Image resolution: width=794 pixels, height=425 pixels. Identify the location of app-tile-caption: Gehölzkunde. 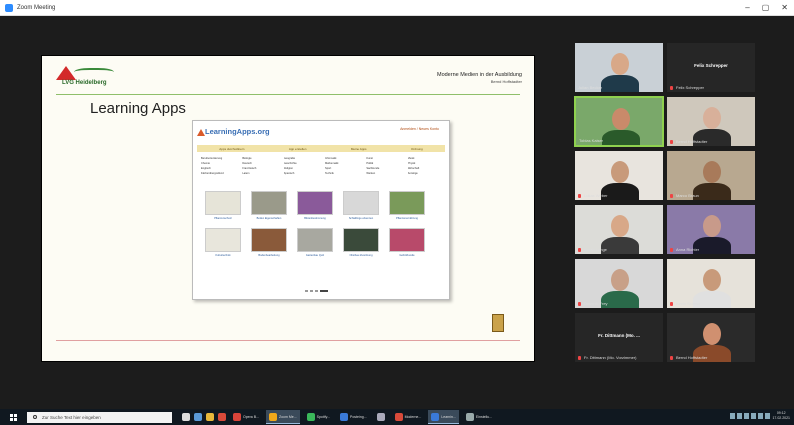
(407, 255).